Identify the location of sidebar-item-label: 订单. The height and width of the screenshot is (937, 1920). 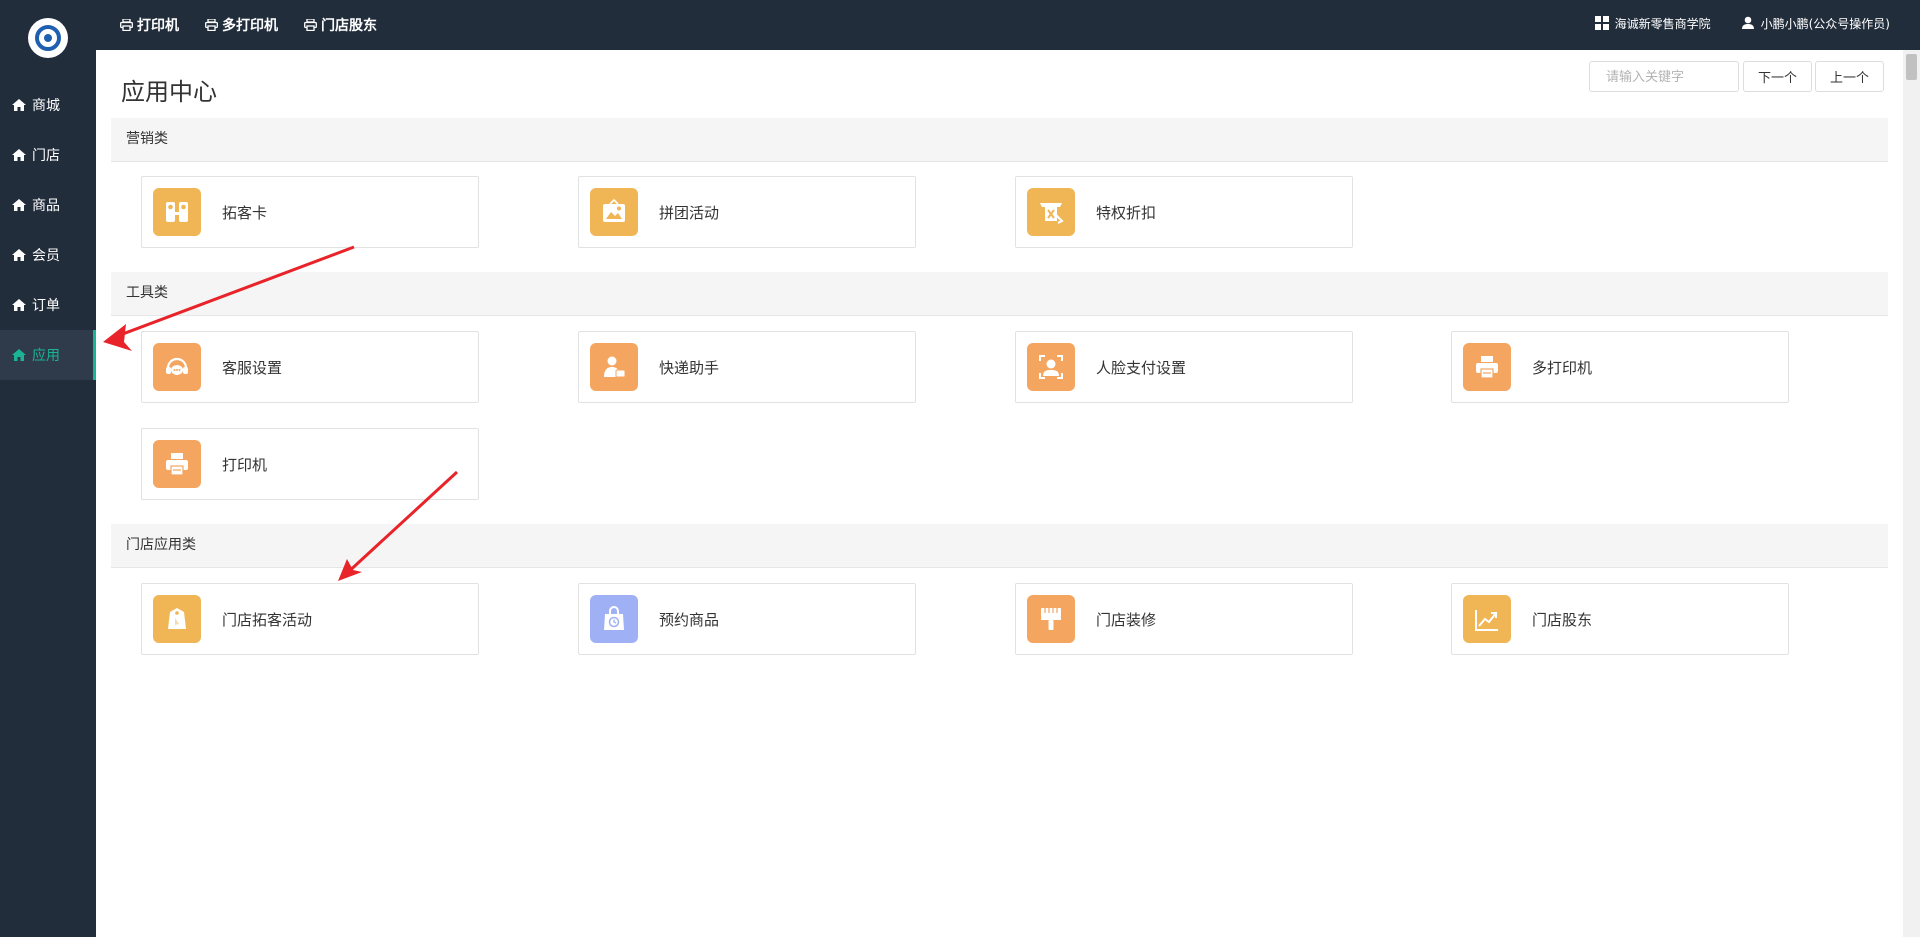
(46, 306).